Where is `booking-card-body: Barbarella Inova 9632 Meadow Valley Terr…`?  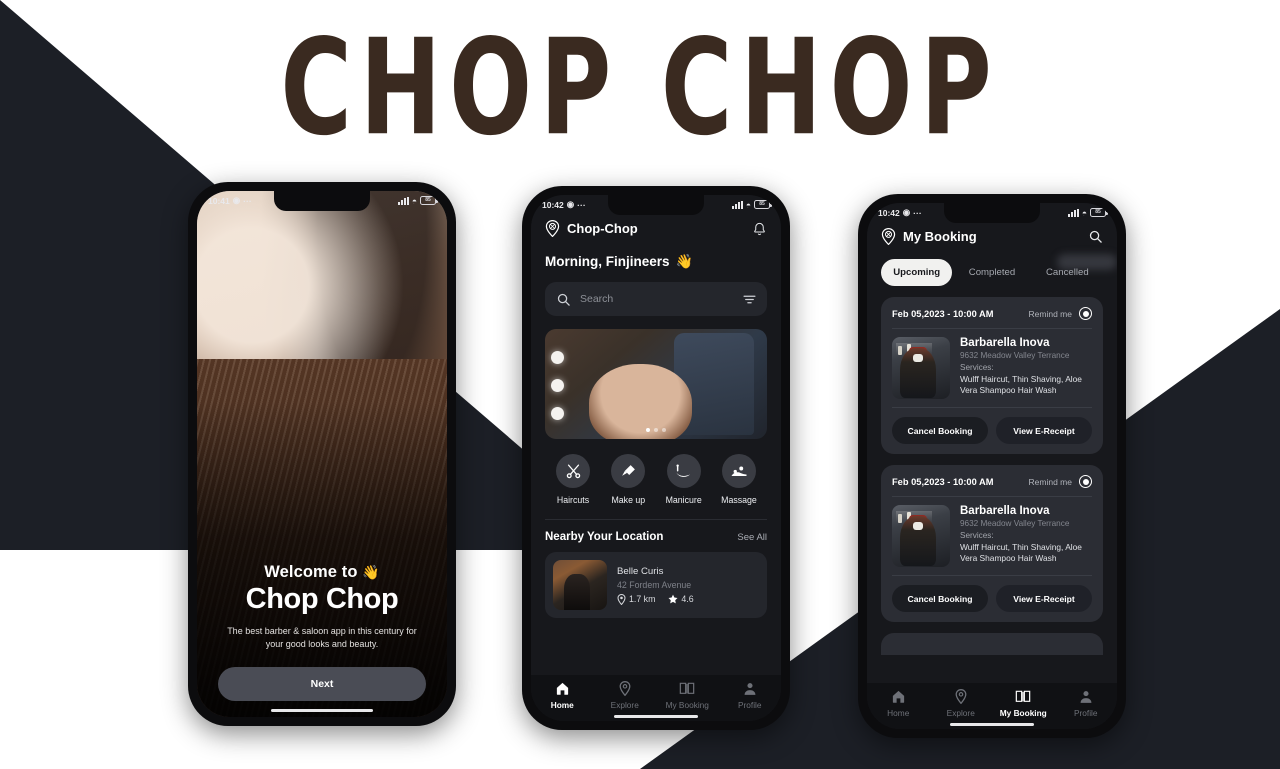 booking-card-body: Barbarella Inova 9632 Meadow Valley Terr… is located at coordinates (992, 368).